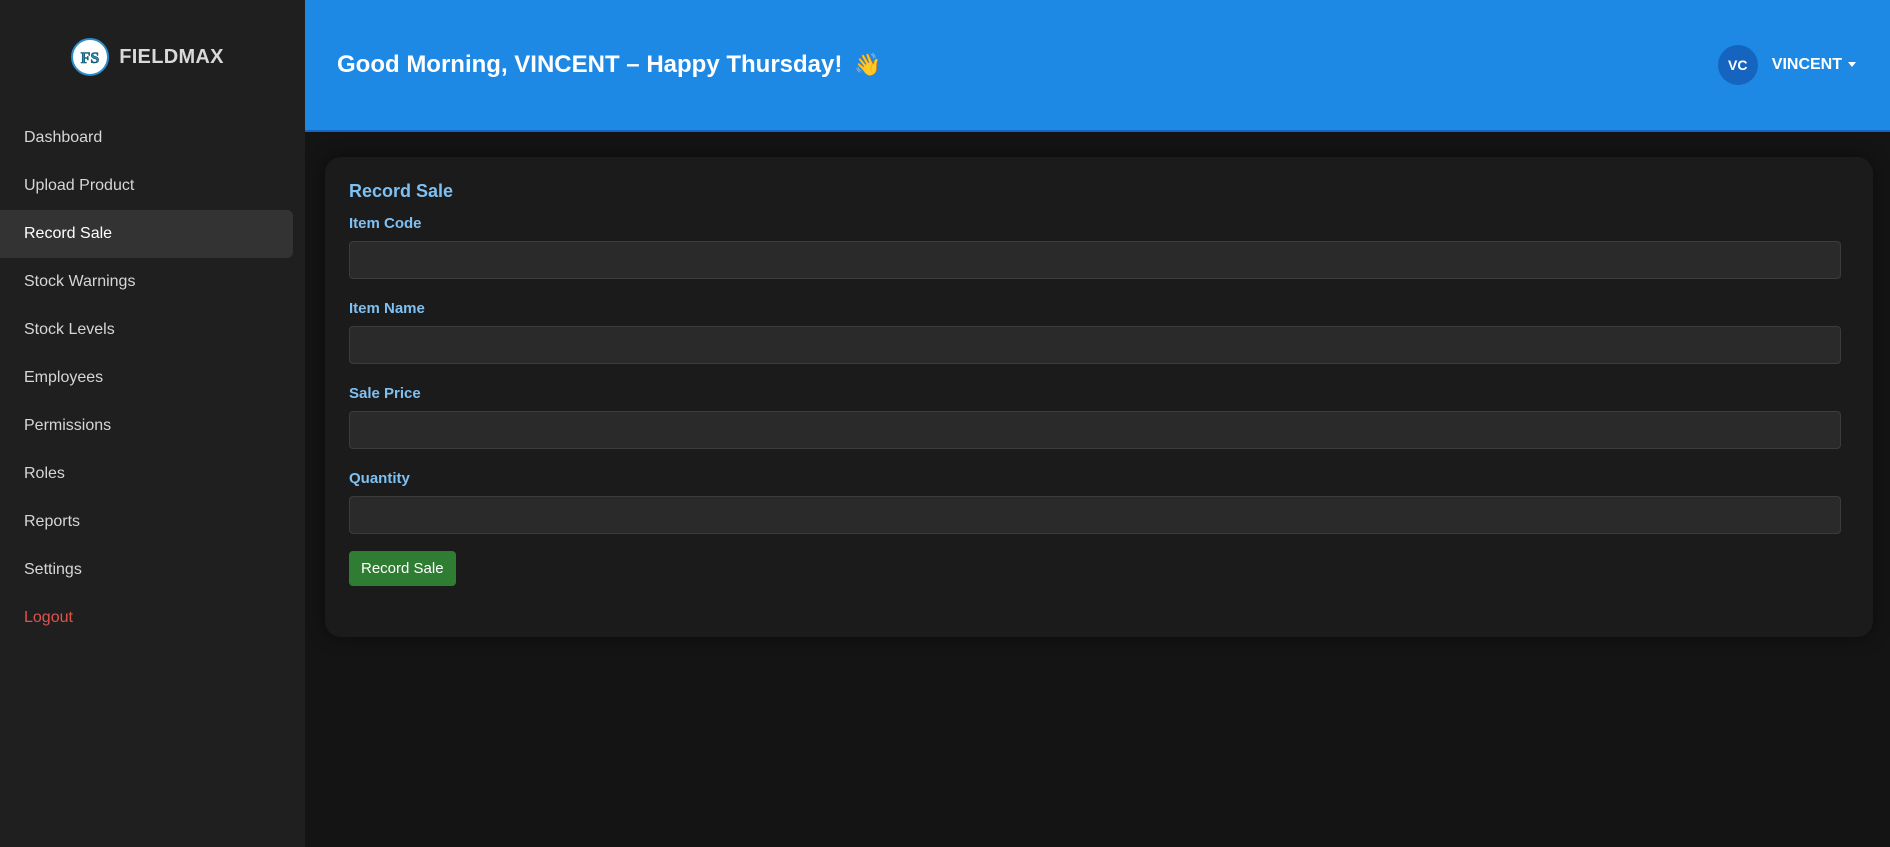  Describe the element at coordinates (146, 234) in the screenshot. I see `sidebar-item-record-sale: Record Sale` at that location.